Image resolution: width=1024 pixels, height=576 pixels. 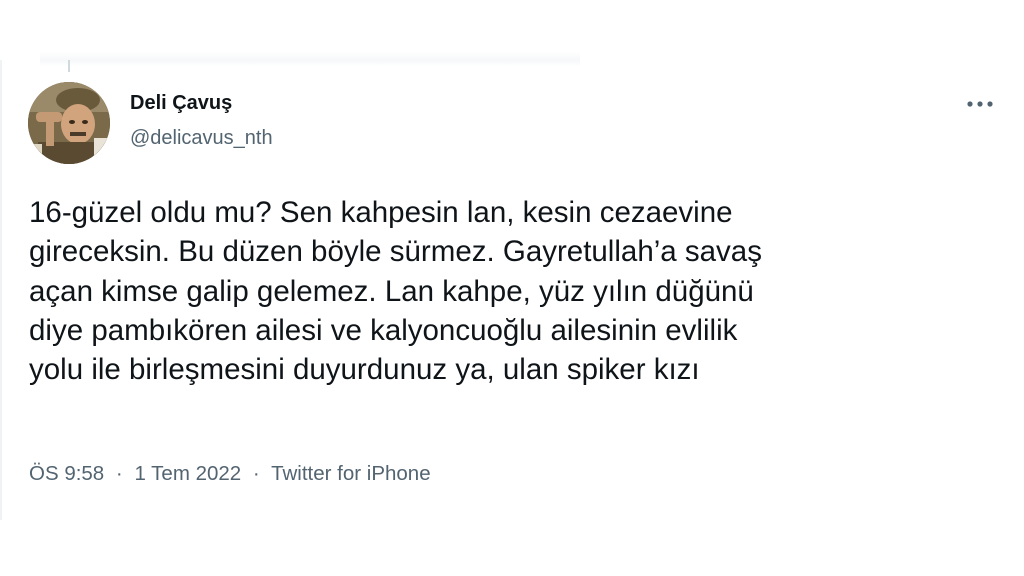 I want to click on tweet-source: Twitter for iPhone, so click(x=351, y=473).